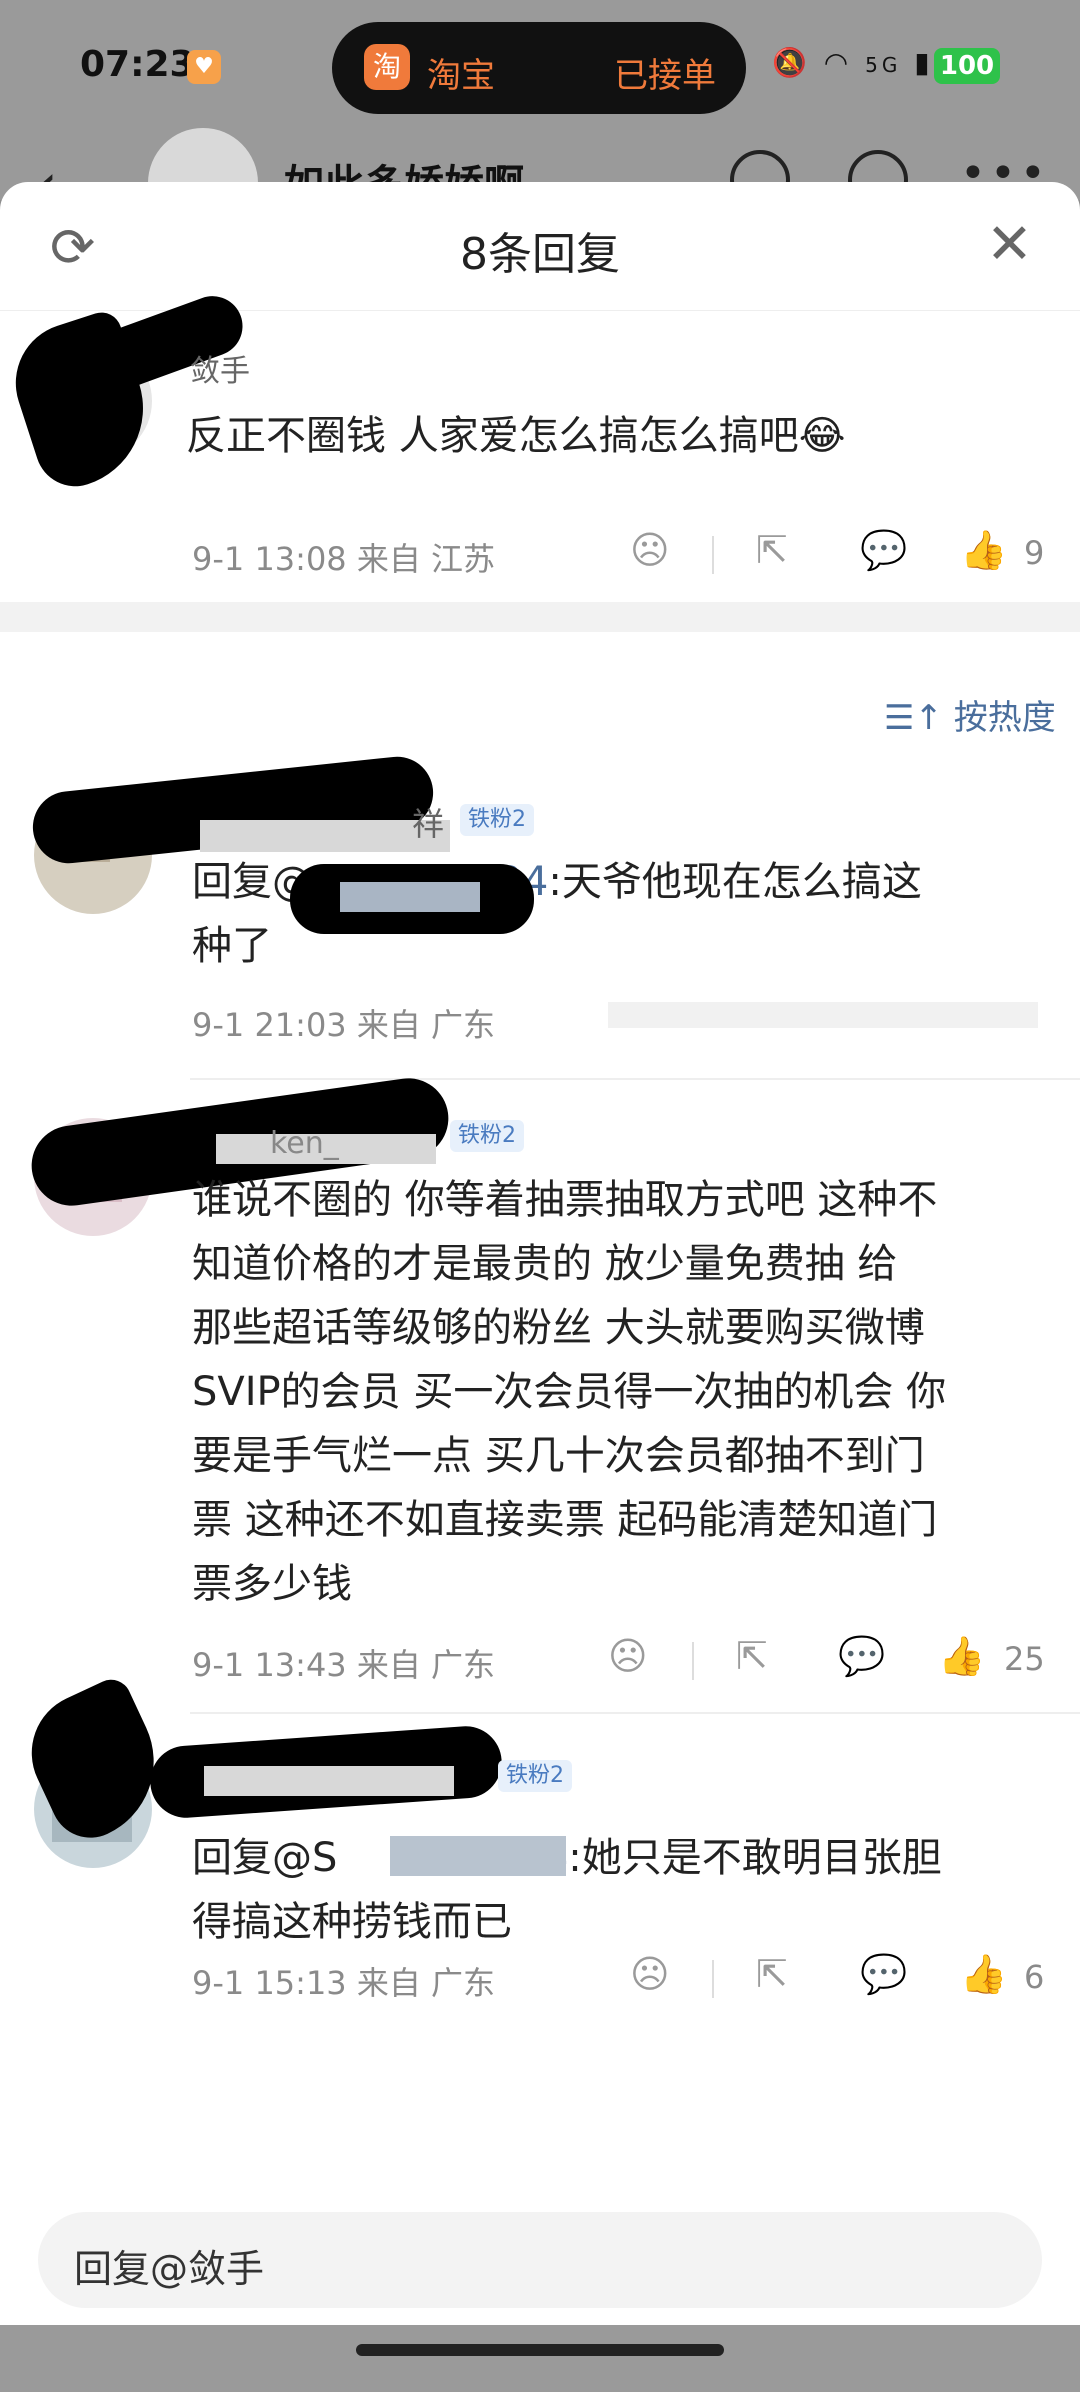 The image size is (1080, 2392). What do you see at coordinates (791, 62) in the screenshot?
I see `mute-icon: 🔕` at bounding box center [791, 62].